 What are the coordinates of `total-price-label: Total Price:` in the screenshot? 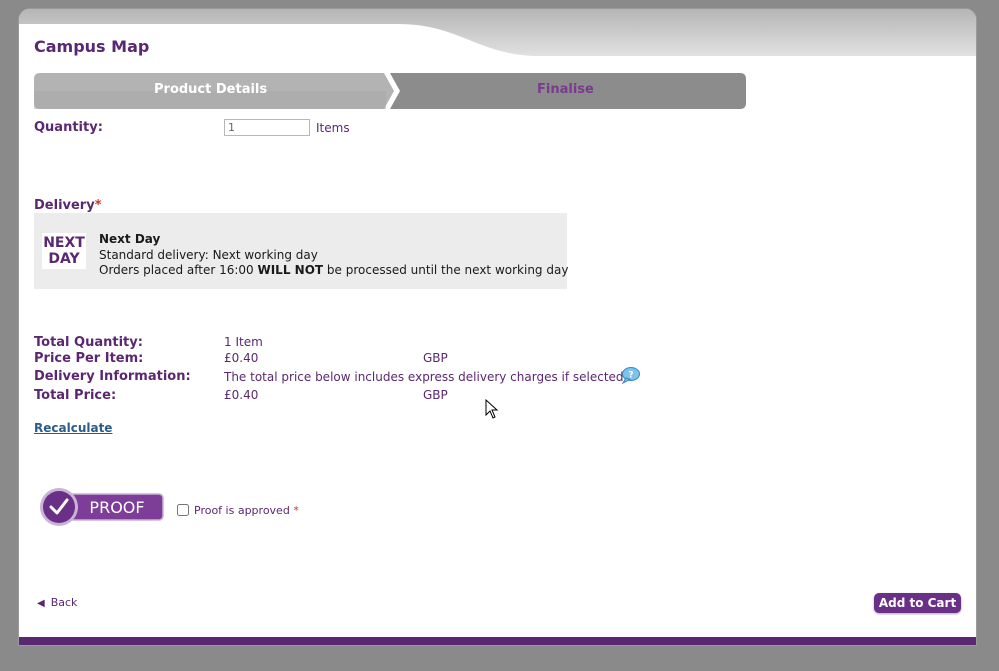 It's located at (75, 395).